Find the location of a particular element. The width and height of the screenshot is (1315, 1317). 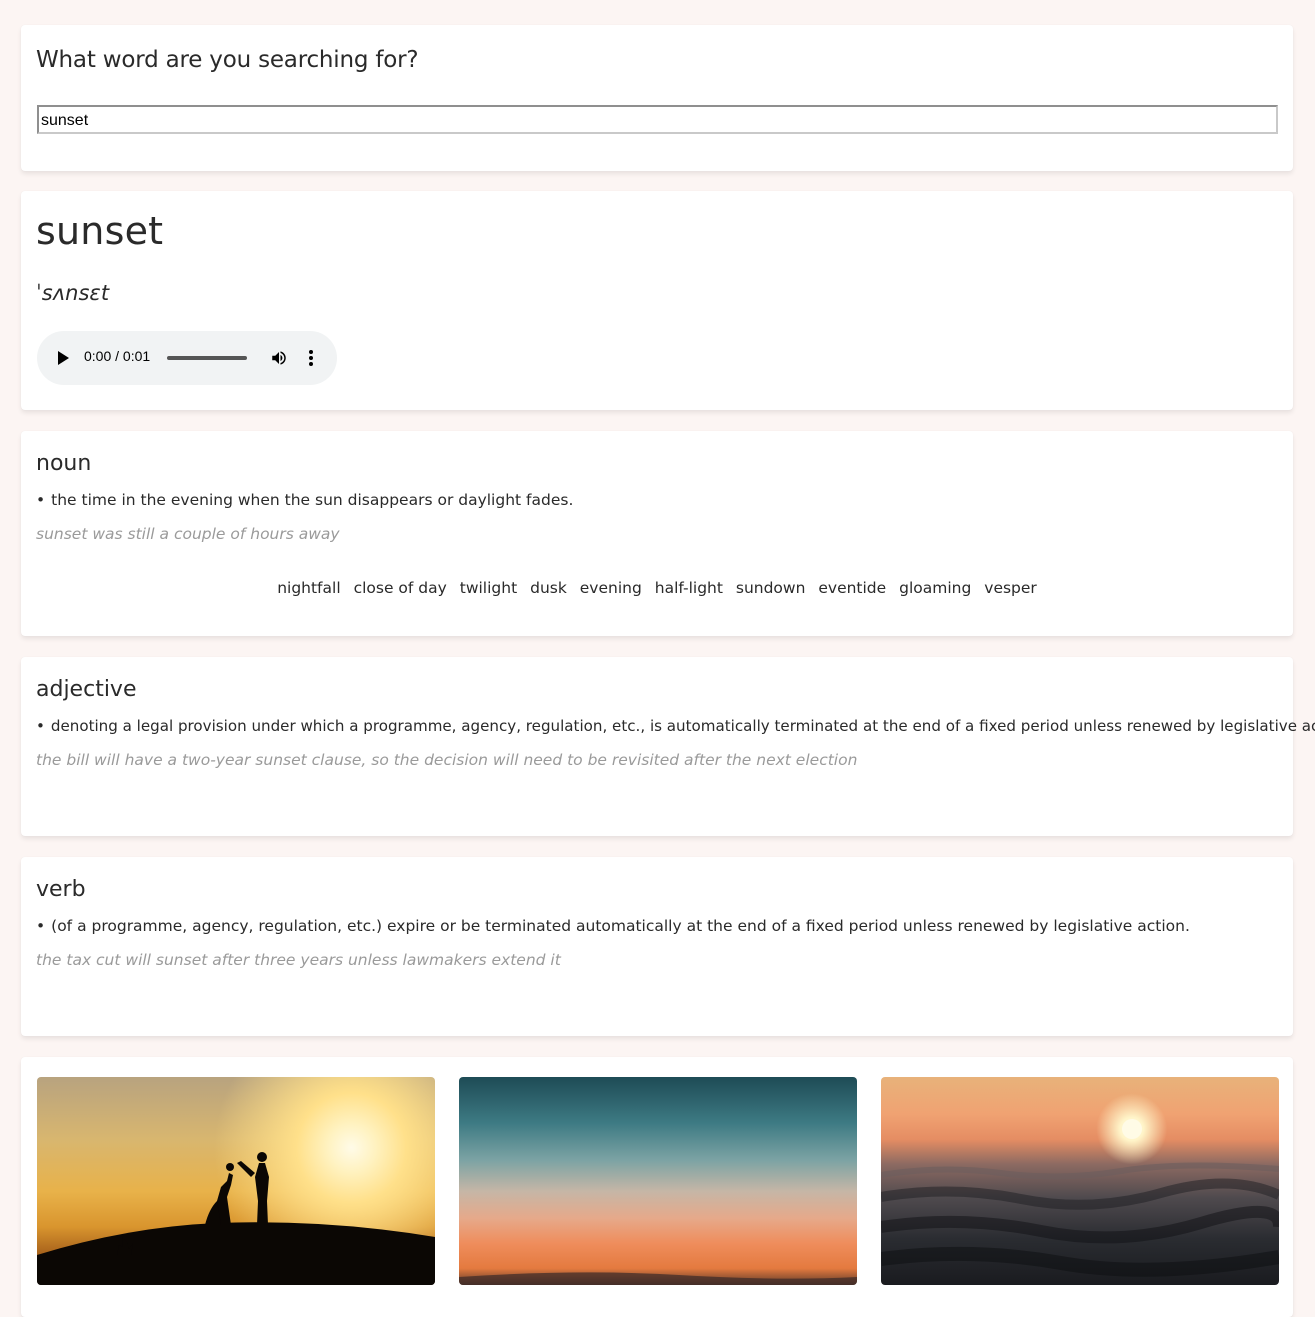

phonetic-transcription: ˈsʌnsɛt is located at coordinates (73, 293).